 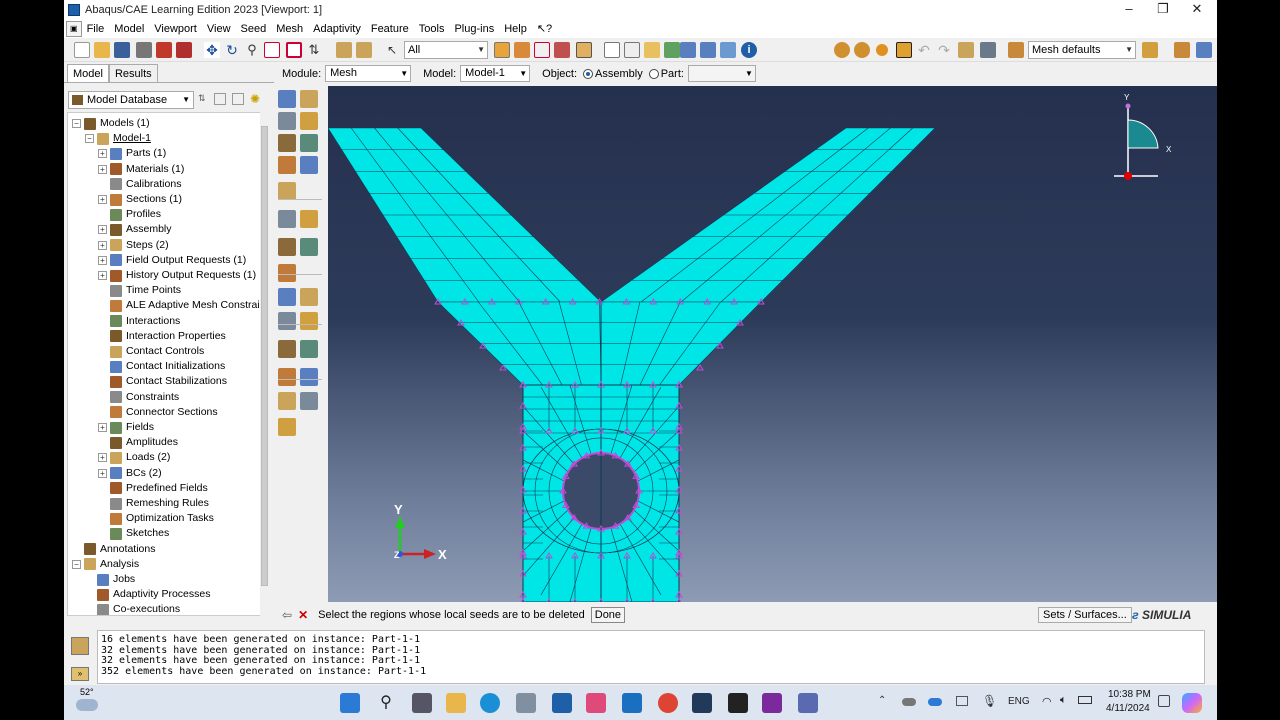 What do you see at coordinates (368, 73) in the screenshot?
I see `module-select: Mesh ▼` at bounding box center [368, 73].